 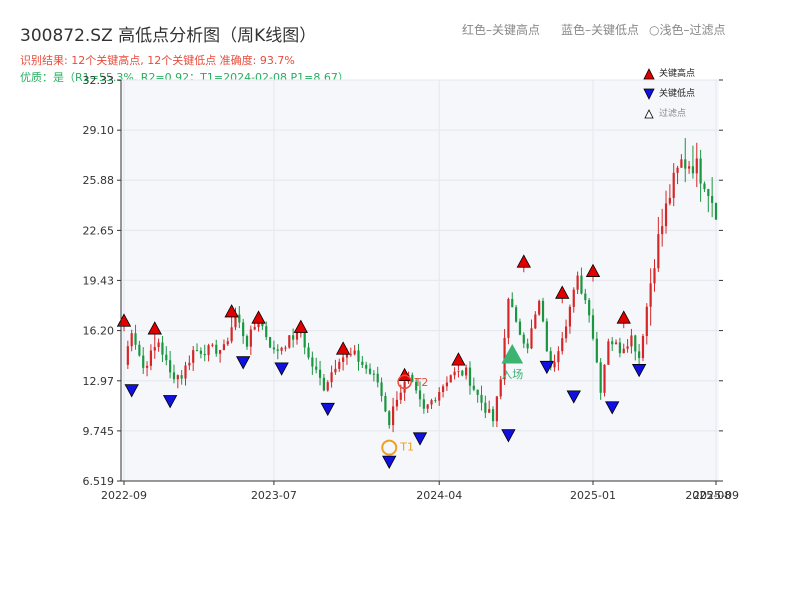 I want to click on y-tick-label: 19.43, so click(x=99, y=280).